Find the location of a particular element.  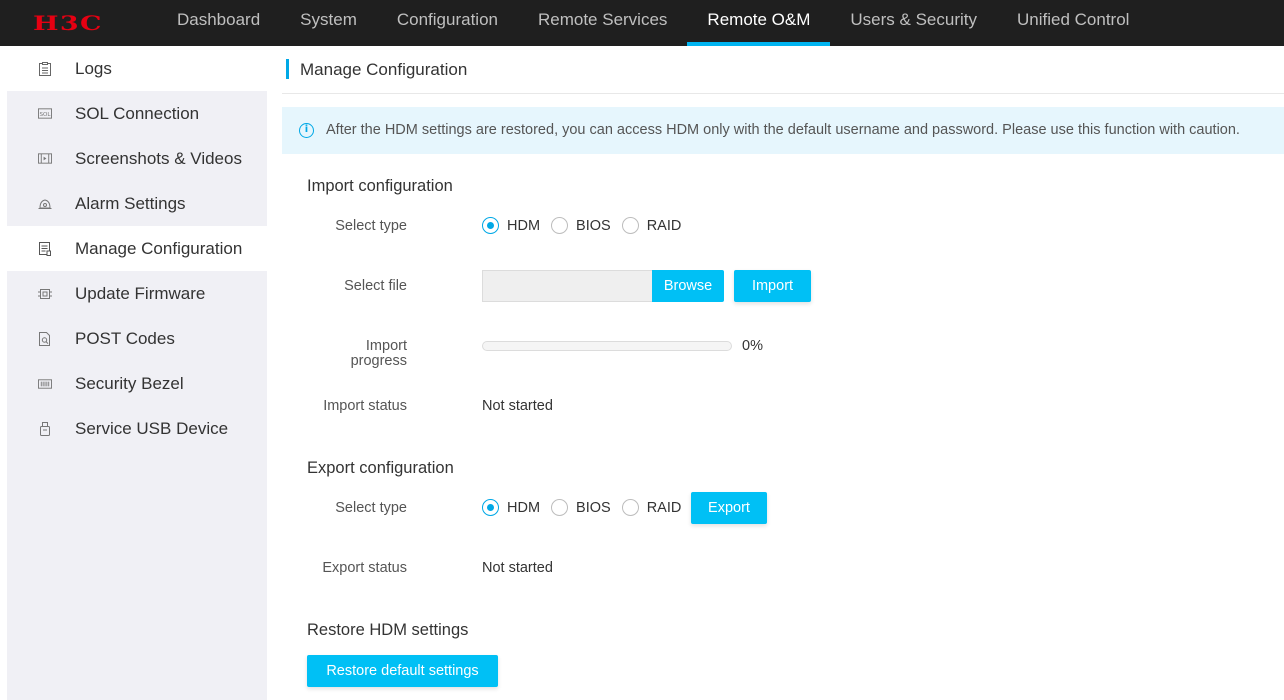

export-type-bios: BIOS is located at coordinates (581, 507).